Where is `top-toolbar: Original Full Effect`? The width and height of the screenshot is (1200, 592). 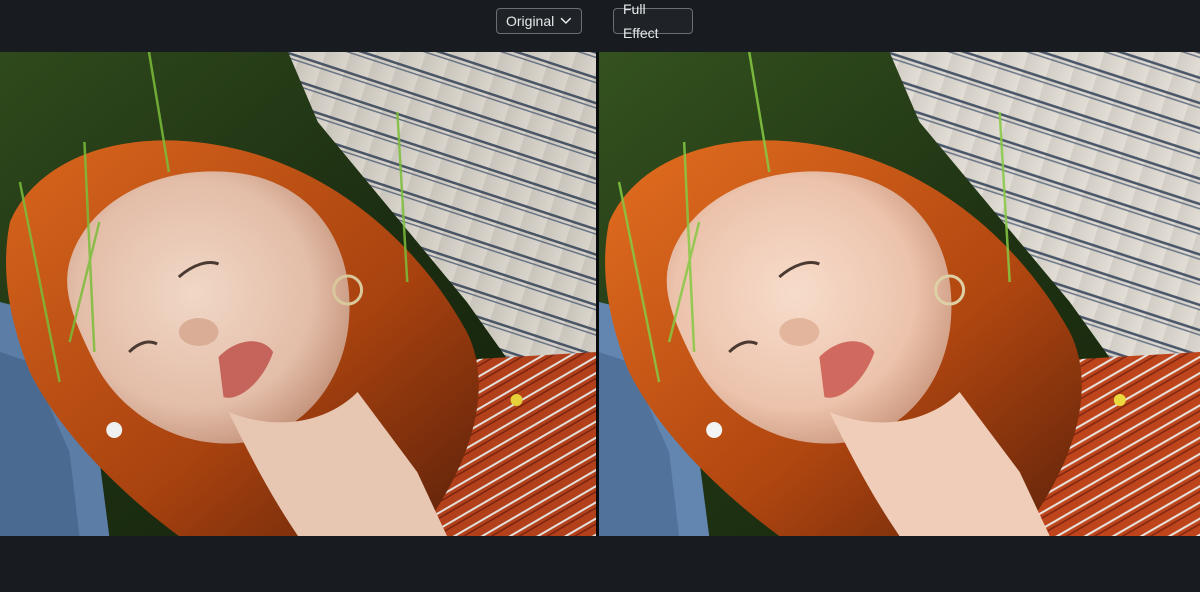
top-toolbar: Original Full Effect is located at coordinates (600, 26).